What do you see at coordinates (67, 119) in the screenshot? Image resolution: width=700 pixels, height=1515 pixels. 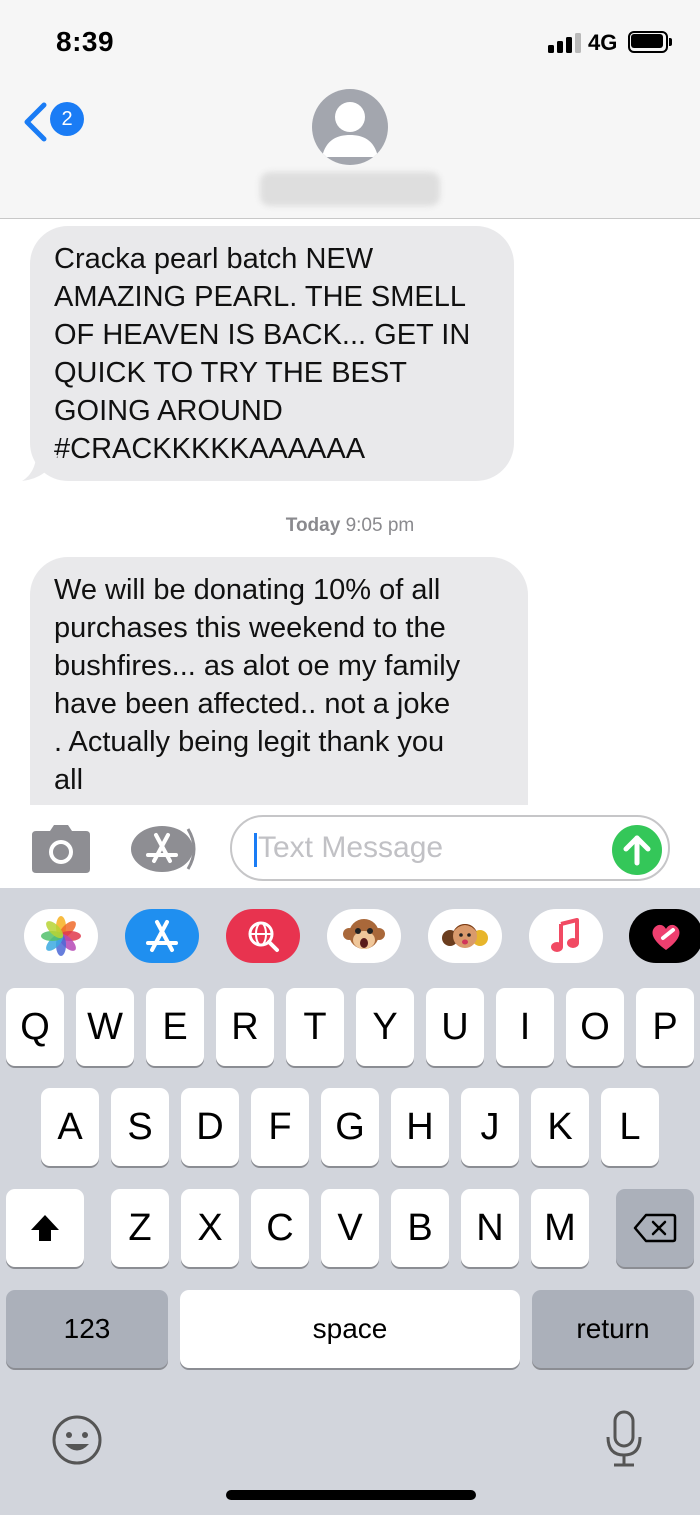 I see `unread-badge: 2` at bounding box center [67, 119].